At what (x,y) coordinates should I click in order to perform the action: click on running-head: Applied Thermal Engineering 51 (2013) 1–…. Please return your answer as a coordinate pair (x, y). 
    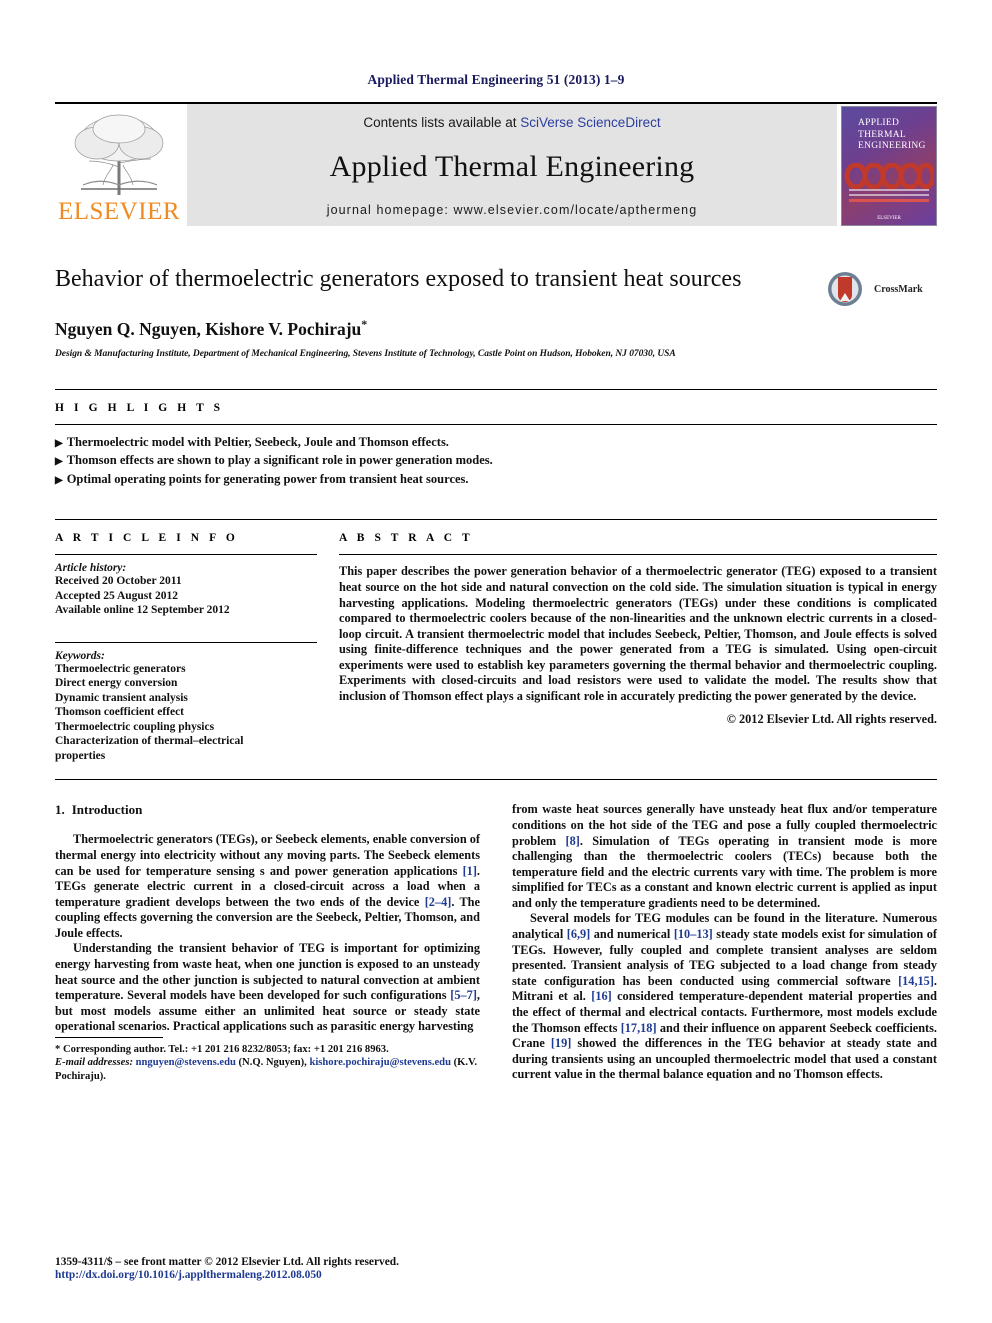
    Looking at the image, I should click on (496, 79).